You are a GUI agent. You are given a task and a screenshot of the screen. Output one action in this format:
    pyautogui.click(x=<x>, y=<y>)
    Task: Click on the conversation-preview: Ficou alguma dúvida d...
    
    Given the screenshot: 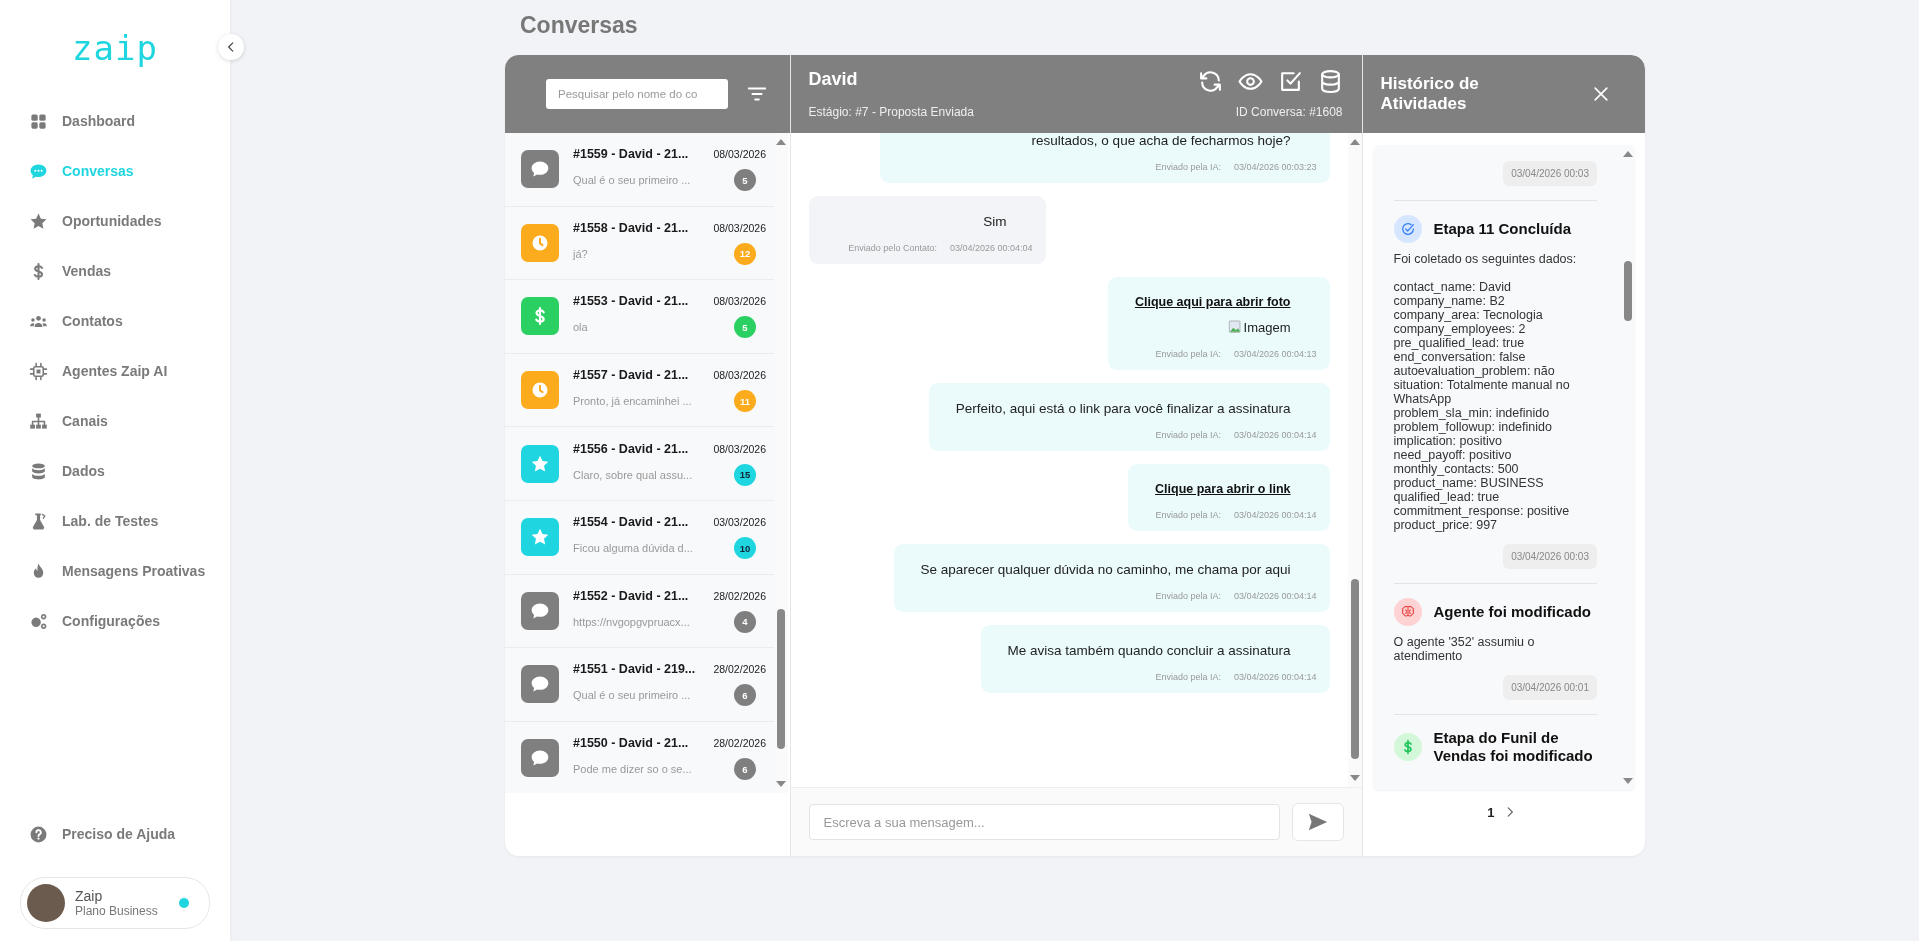 What is the action you would take?
    pyautogui.click(x=633, y=548)
    